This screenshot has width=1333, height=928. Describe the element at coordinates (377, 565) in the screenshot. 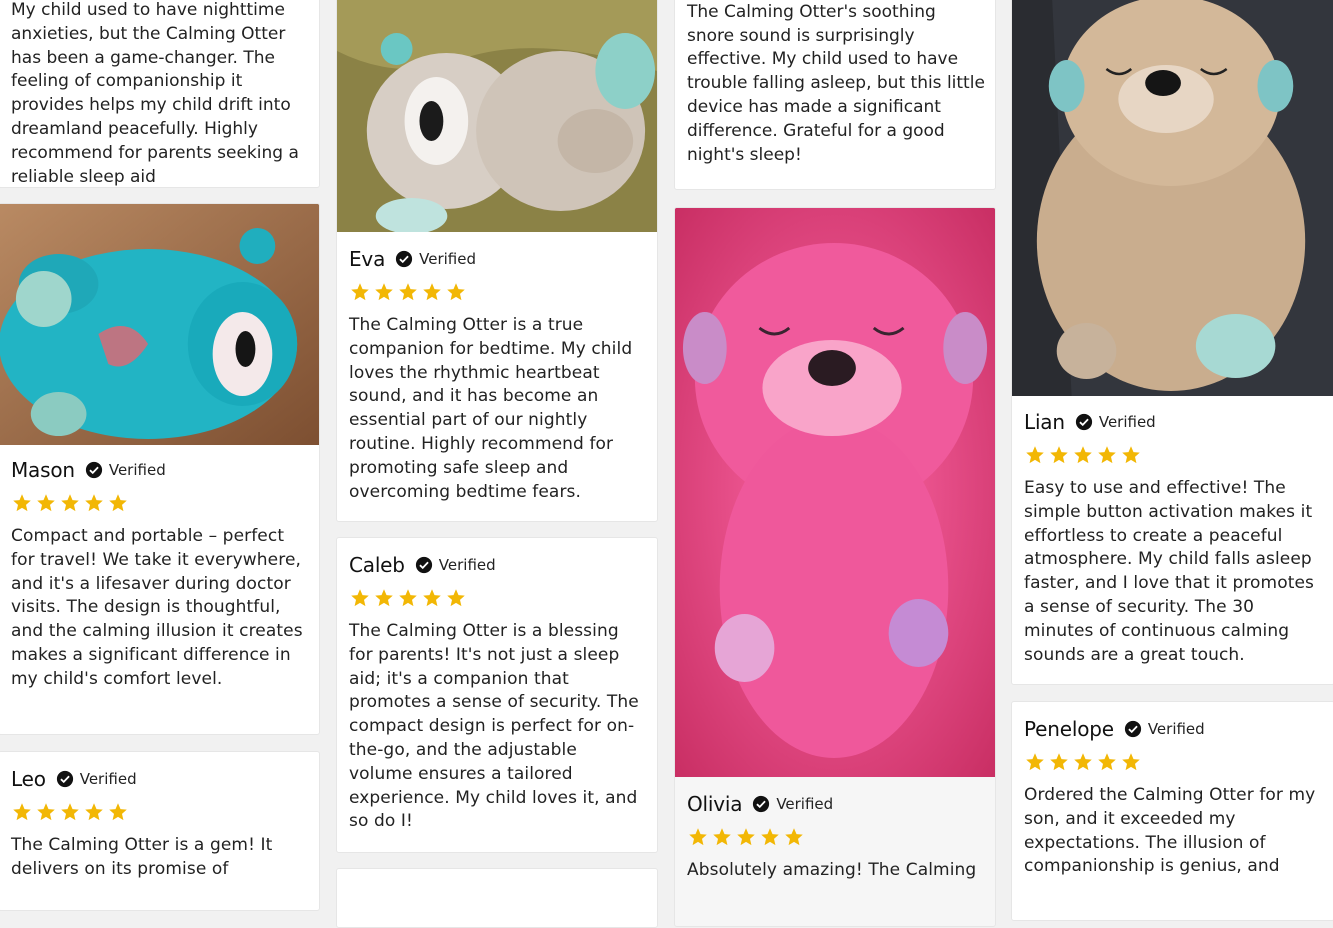

I see `reviewer-name: Caleb` at that location.